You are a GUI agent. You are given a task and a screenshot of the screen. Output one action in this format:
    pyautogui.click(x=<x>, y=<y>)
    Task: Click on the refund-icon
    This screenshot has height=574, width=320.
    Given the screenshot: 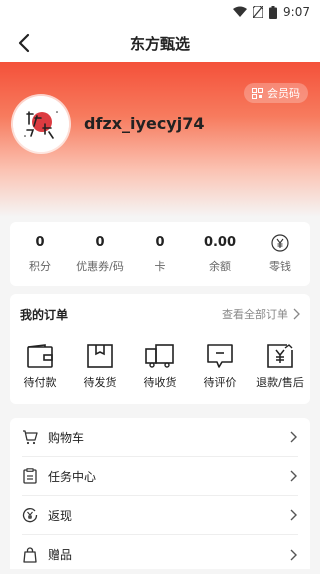 What is the action you would take?
    pyautogui.click(x=280, y=356)
    